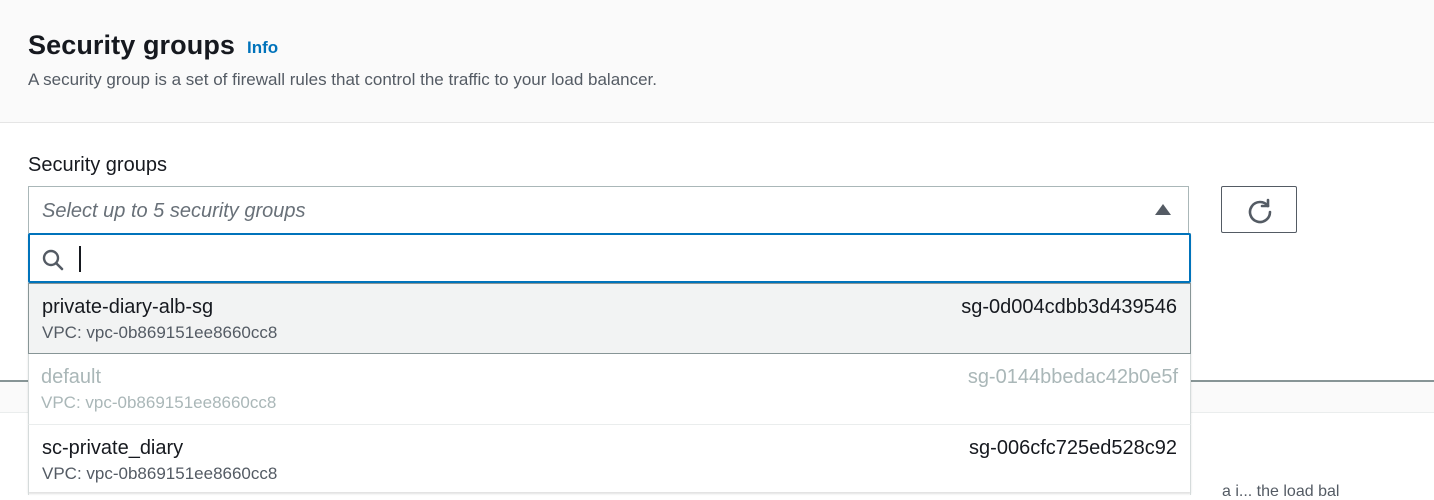 The width and height of the screenshot is (1434, 500). Describe the element at coordinates (132, 45) in the screenshot. I see `section-title: Security groups` at that location.